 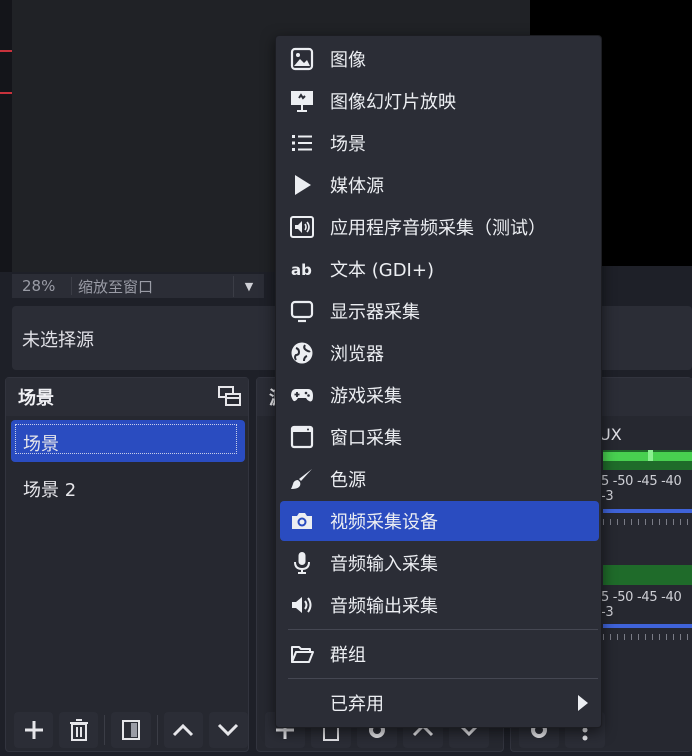 What do you see at coordinates (128, 441) in the screenshot?
I see `scene-list-item: 场景` at bounding box center [128, 441].